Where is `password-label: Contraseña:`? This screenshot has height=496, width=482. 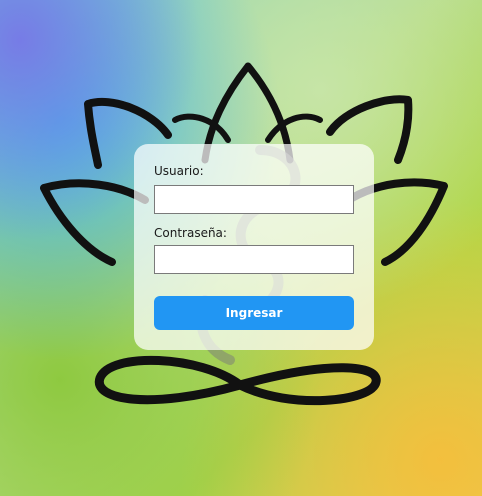 password-label: Contraseña: is located at coordinates (190, 233).